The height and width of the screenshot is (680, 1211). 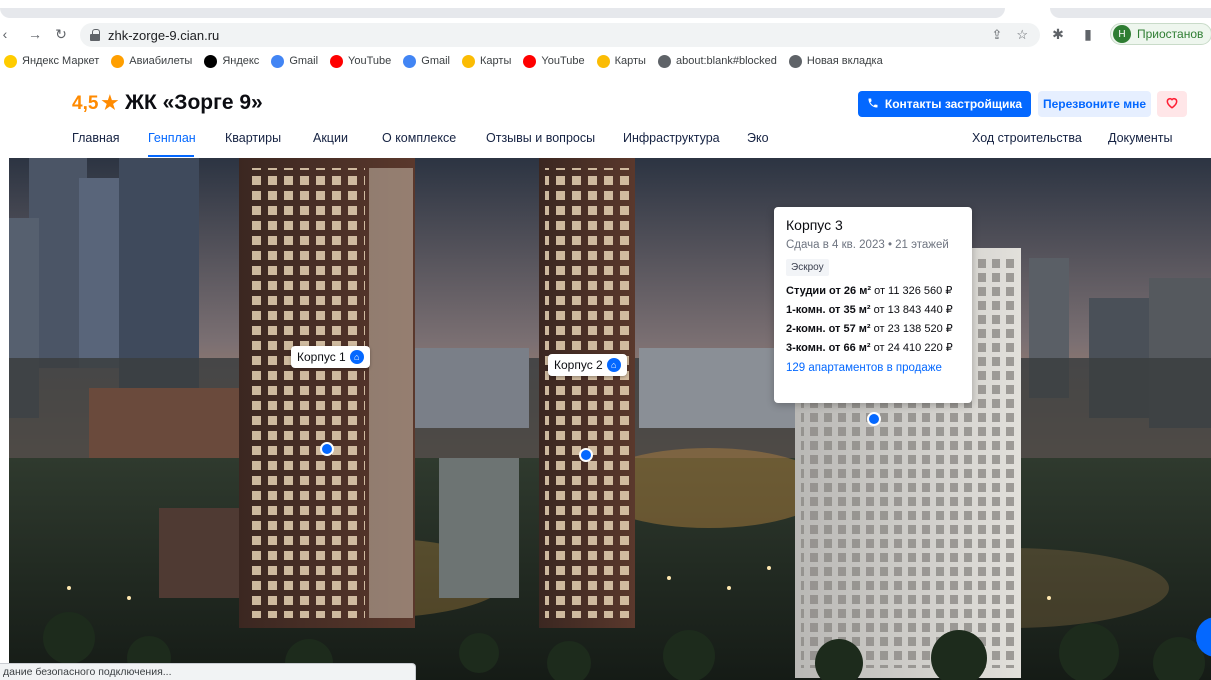 I want to click on price-row-type: Студии от 26 м², so click(x=828, y=291).